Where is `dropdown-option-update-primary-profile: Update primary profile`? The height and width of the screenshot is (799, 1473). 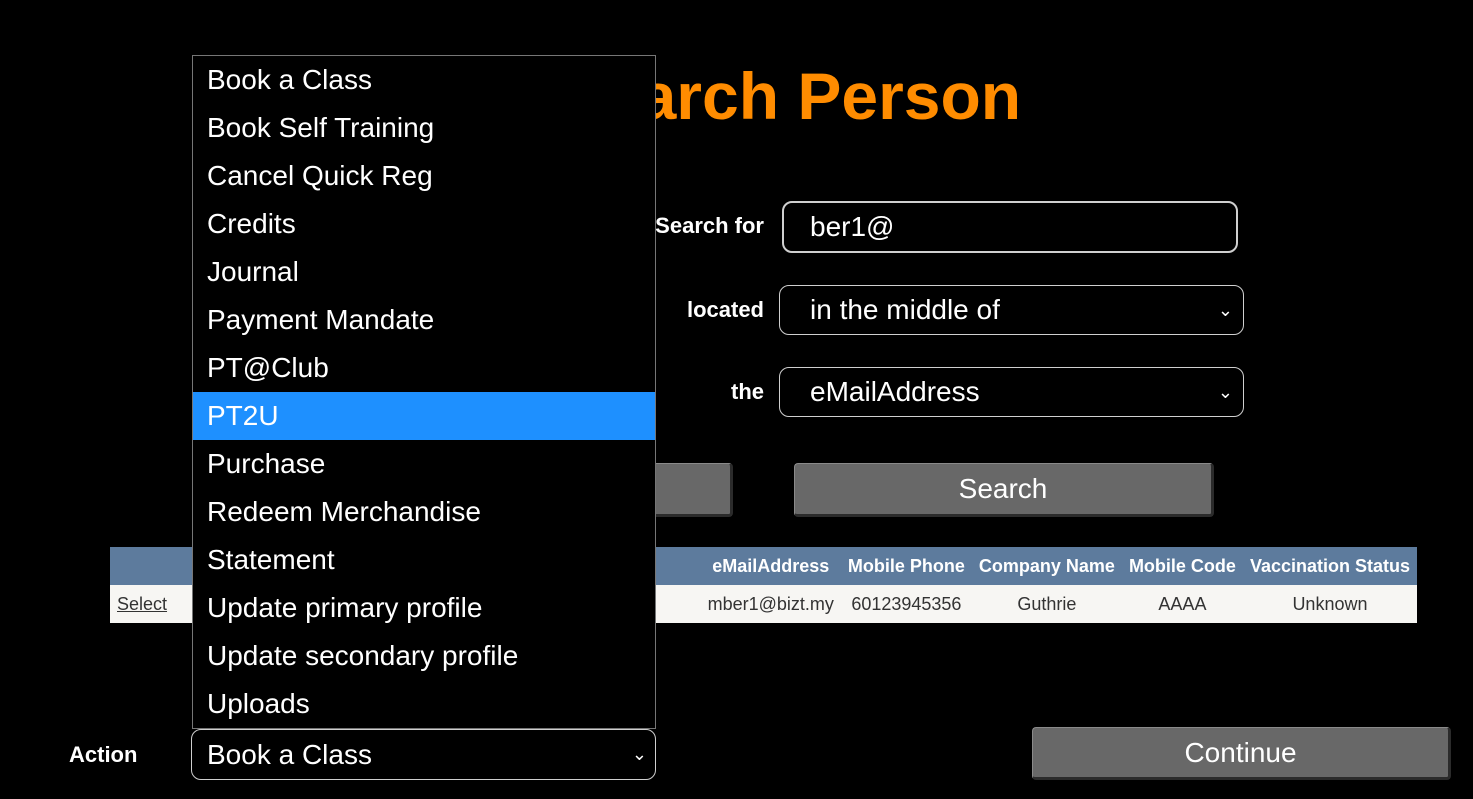 dropdown-option-update-primary-profile: Update primary profile is located at coordinates (424, 608).